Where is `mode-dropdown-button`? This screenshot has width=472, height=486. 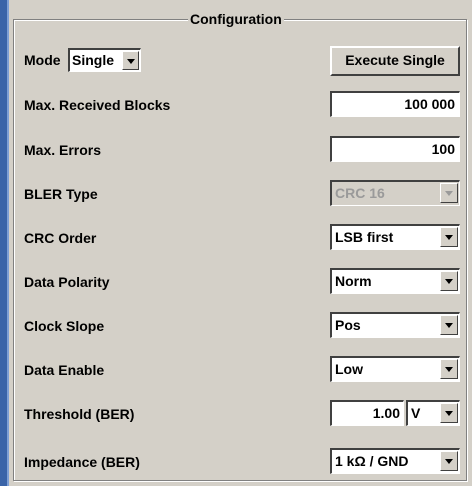
mode-dropdown-button is located at coordinates (130, 60).